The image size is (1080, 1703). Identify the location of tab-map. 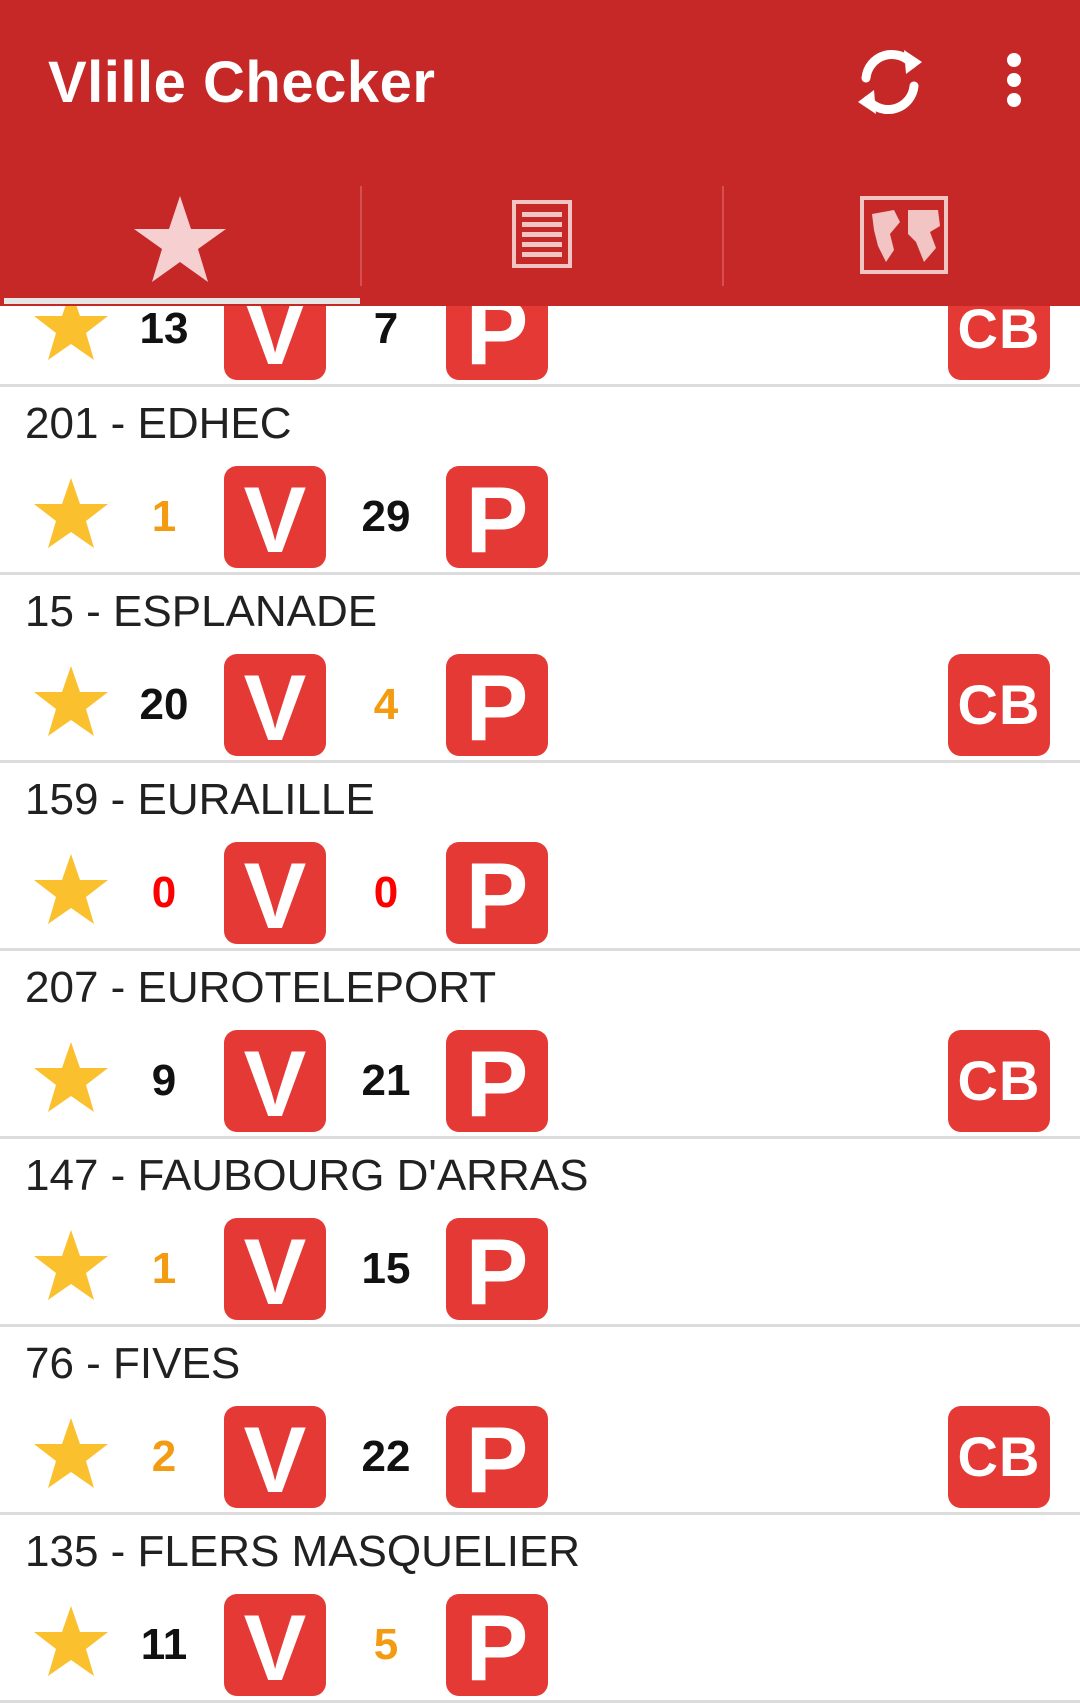
(902, 241).